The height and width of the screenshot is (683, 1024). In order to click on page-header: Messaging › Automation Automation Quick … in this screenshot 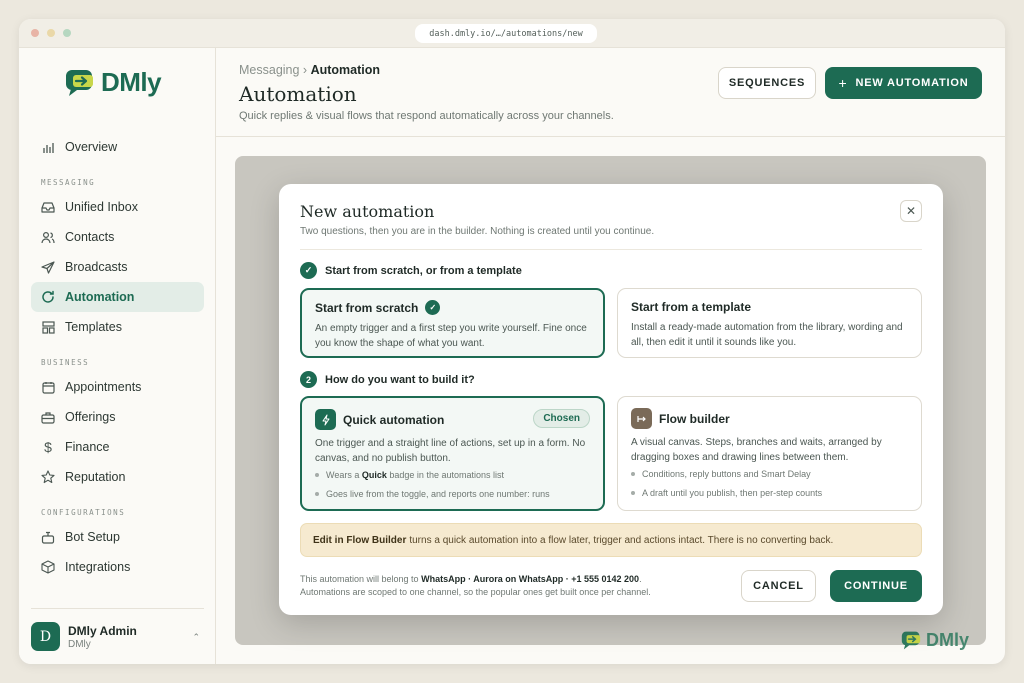, I will do `click(610, 92)`.